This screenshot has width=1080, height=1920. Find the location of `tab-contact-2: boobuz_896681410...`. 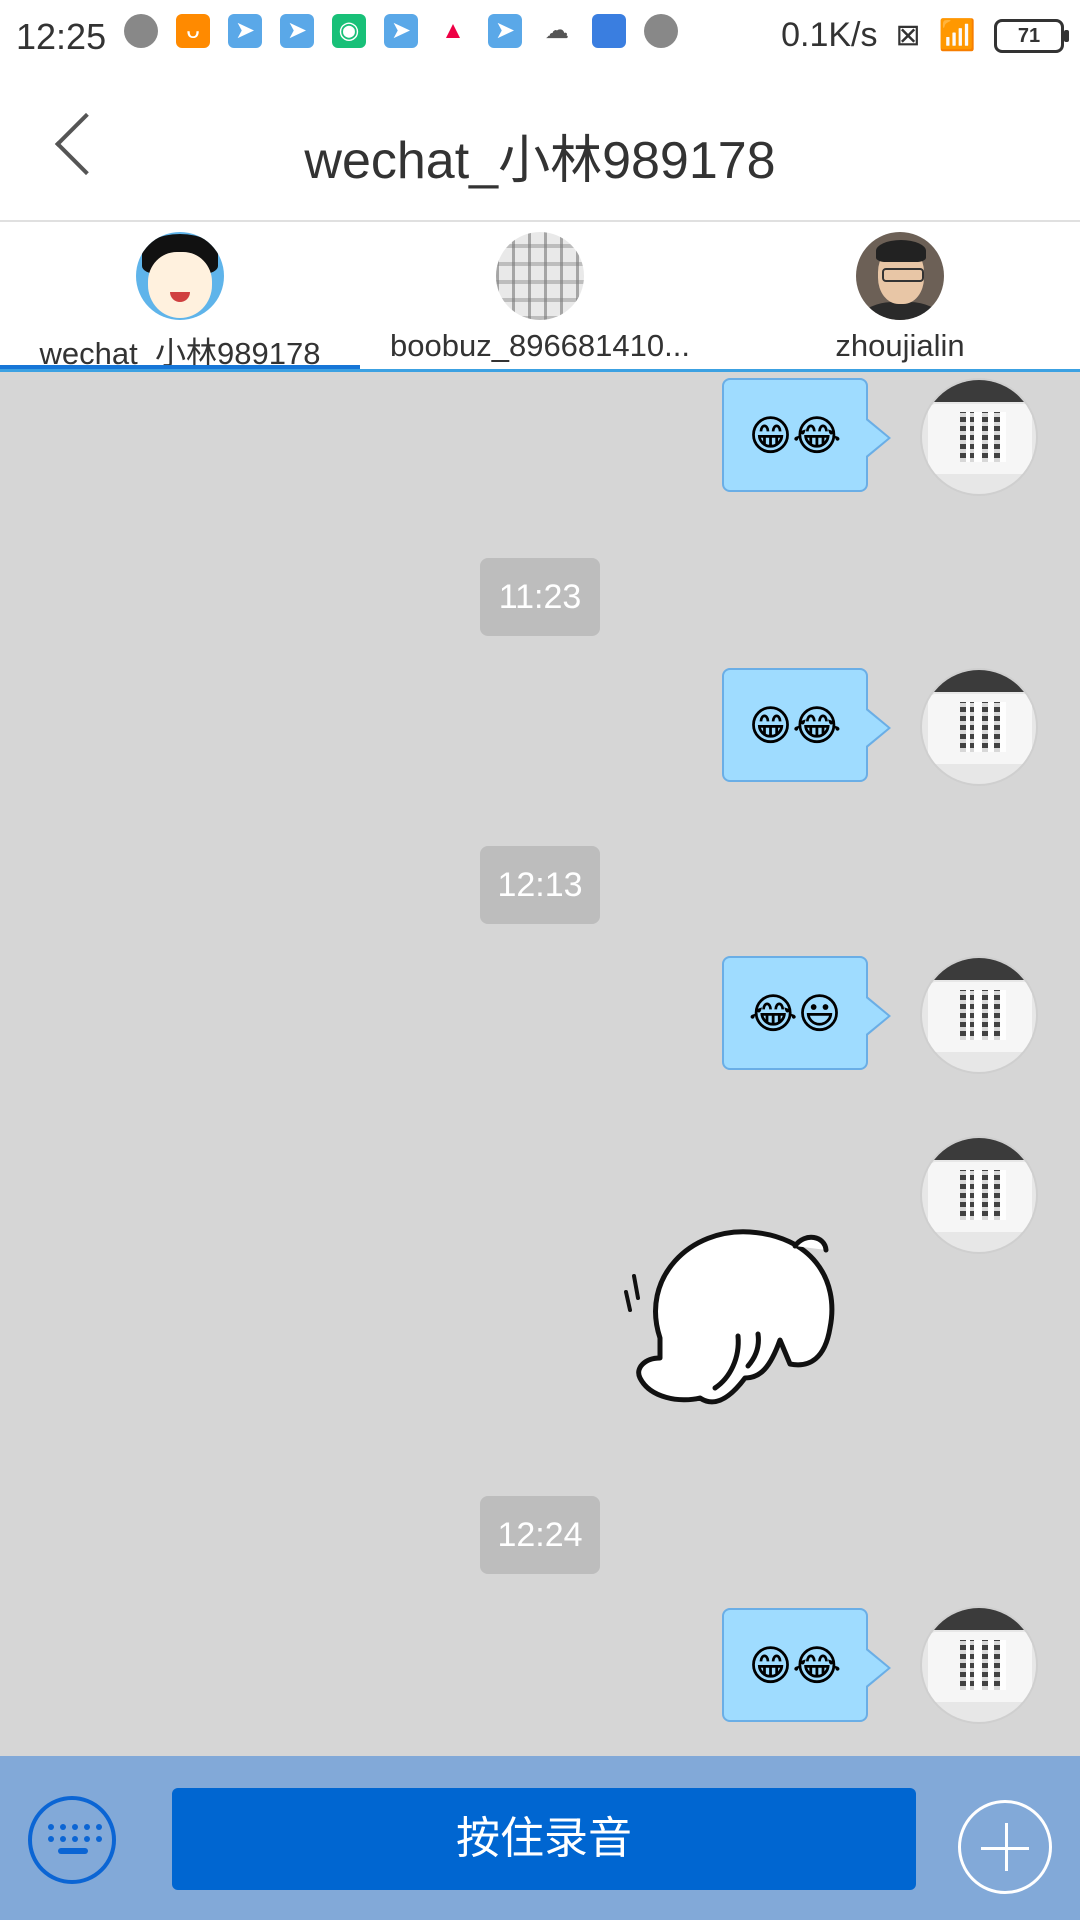

tab-contact-2: boobuz_896681410... is located at coordinates (540, 297).